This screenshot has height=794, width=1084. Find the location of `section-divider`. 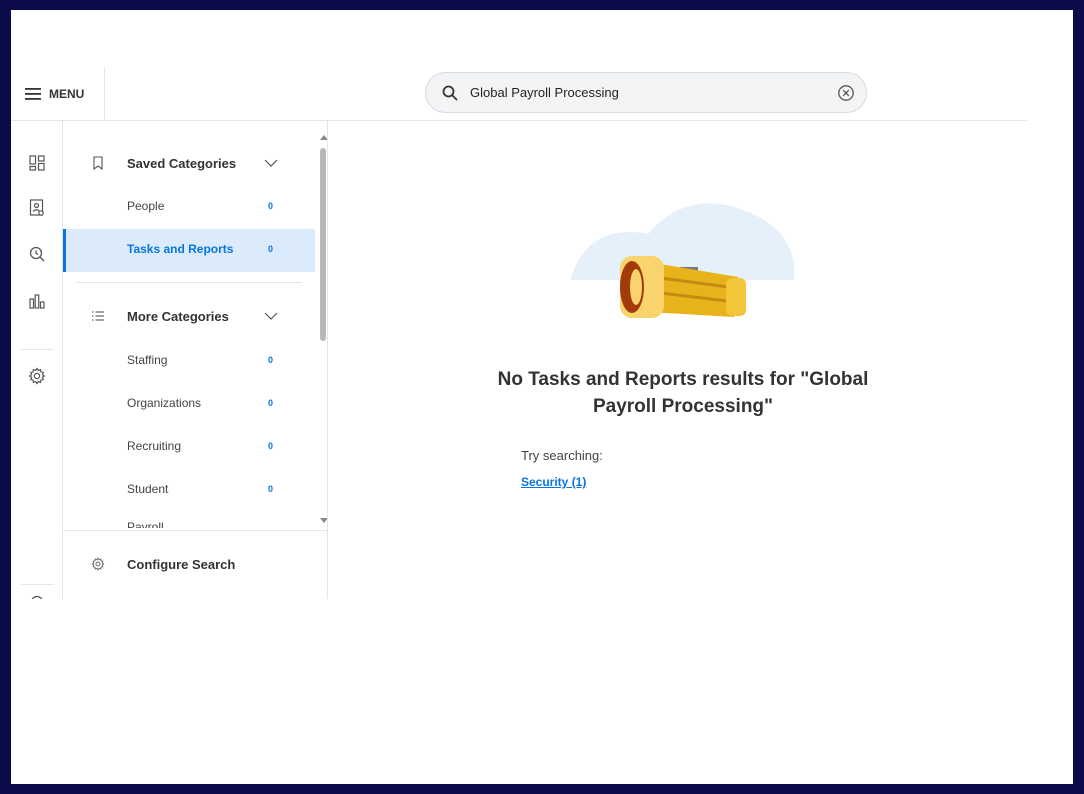

section-divider is located at coordinates (189, 282).